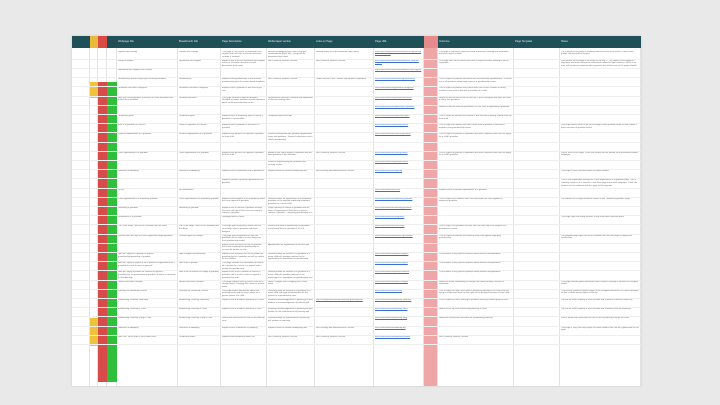 The width and height of the screenshot is (720, 405). I want to click on cell-breadcrumb: Paternity for unmarried Parents, so click(193, 290).